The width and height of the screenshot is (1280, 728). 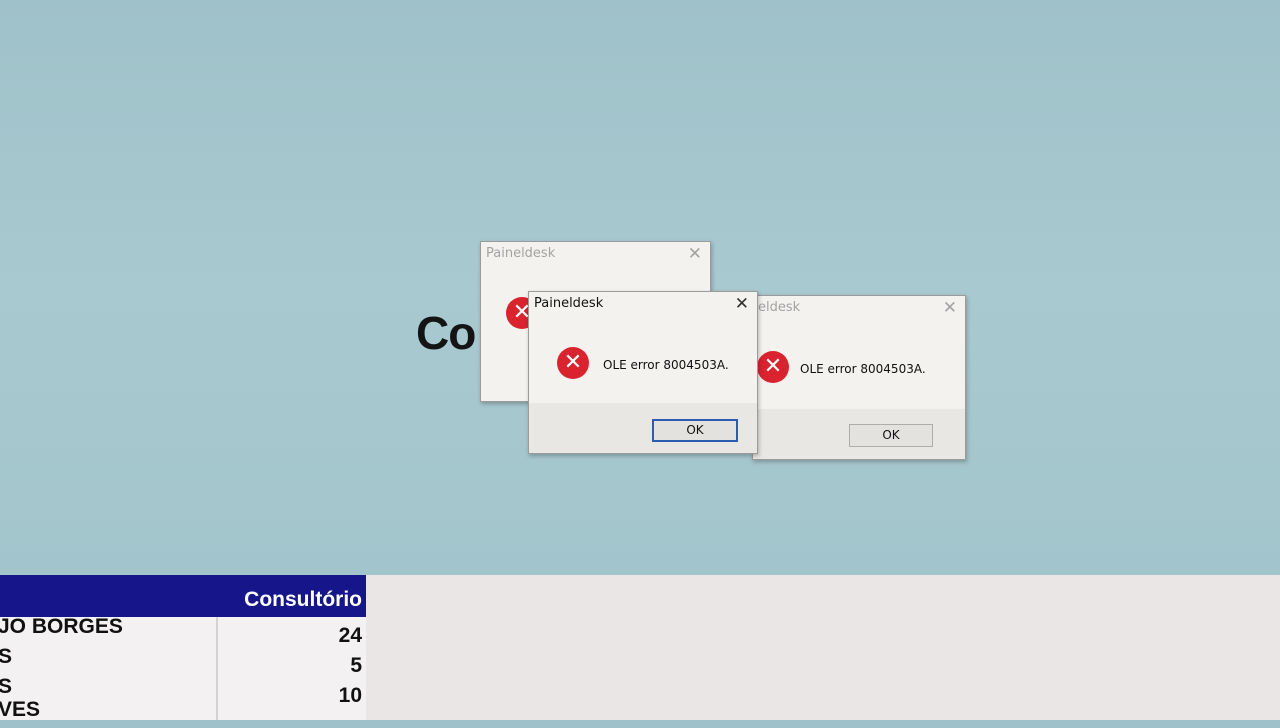 I want to click on table-header-label: Consultório, so click(x=303, y=599).